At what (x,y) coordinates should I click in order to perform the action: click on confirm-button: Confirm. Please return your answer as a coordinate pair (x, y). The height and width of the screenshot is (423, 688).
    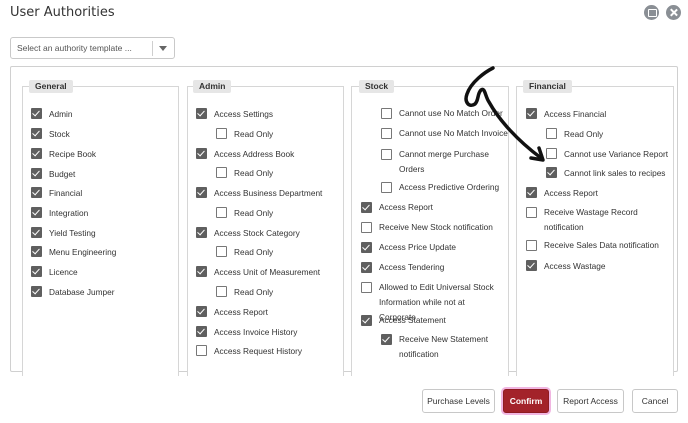
    Looking at the image, I should click on (526, 401).